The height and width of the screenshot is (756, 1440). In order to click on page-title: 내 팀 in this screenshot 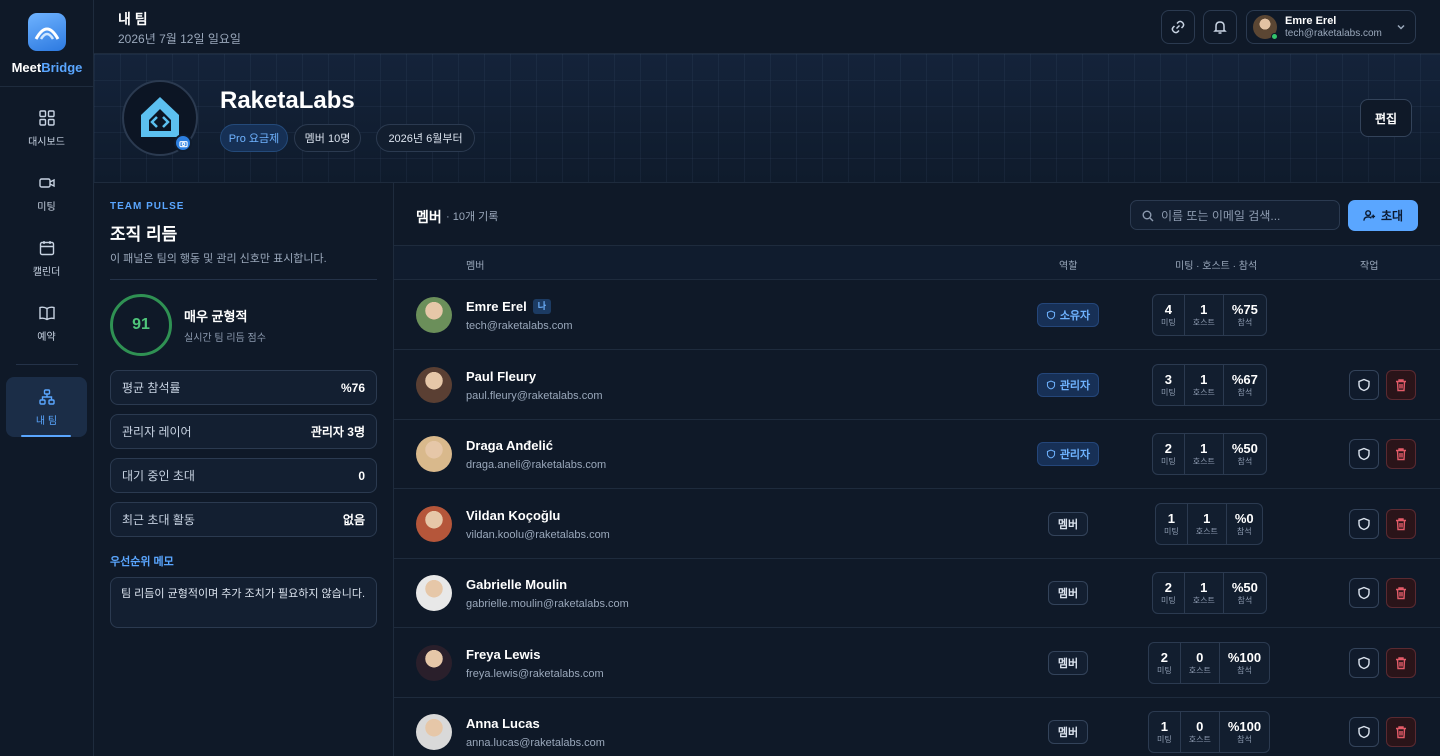, I will do `click(133, 19)`.